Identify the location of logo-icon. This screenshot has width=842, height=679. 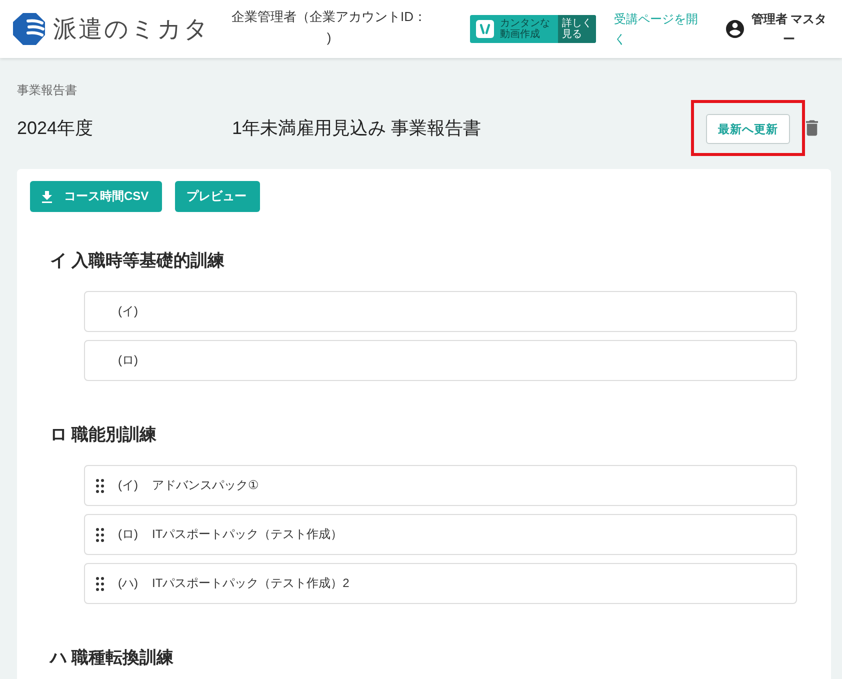
(29, 29).